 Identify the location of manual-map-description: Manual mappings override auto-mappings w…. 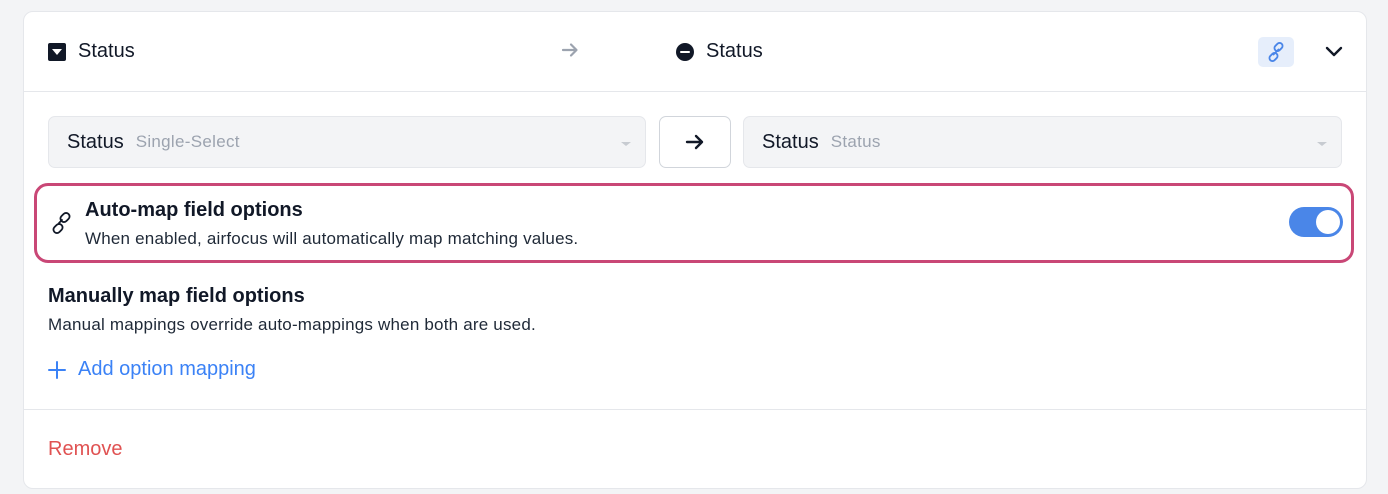
(292, 324).